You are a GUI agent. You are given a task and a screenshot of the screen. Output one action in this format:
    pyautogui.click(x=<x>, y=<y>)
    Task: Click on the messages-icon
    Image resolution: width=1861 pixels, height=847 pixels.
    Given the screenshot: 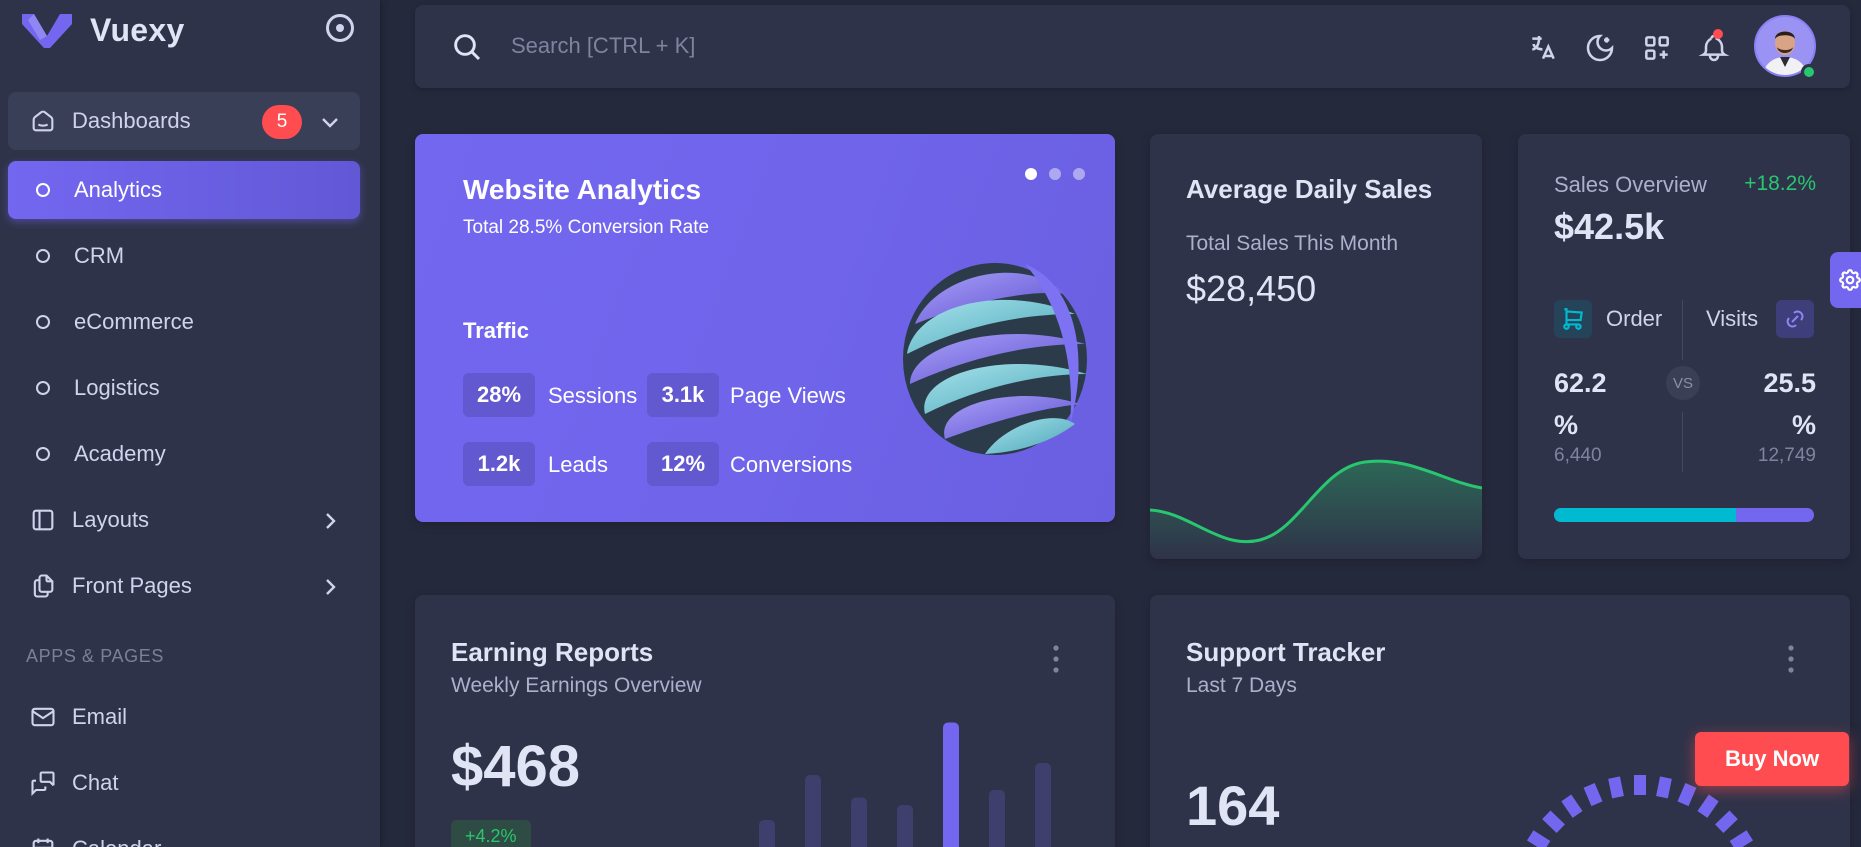 What is the action you would take?
    pyautogui.click(x=43, y=783)
    